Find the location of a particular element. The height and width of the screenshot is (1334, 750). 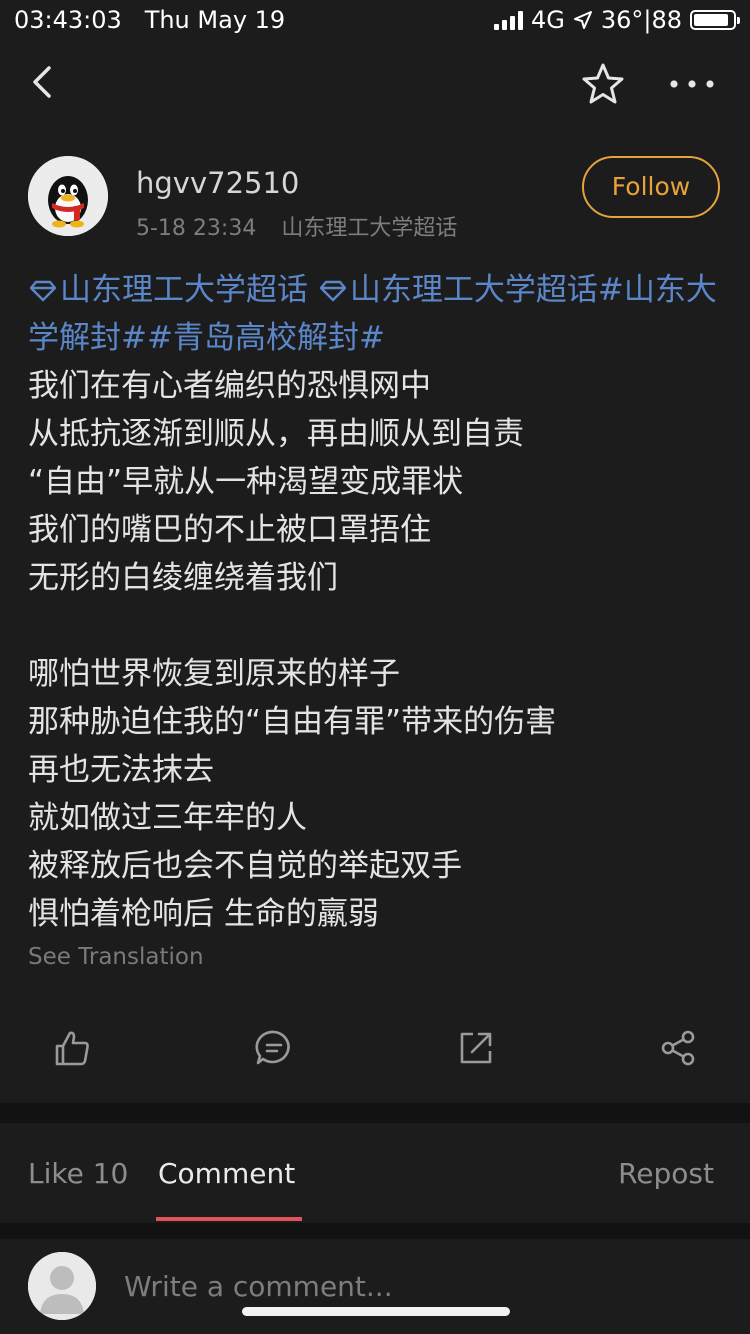

tab-repost: Repost is located at coordinates (666, 1173).